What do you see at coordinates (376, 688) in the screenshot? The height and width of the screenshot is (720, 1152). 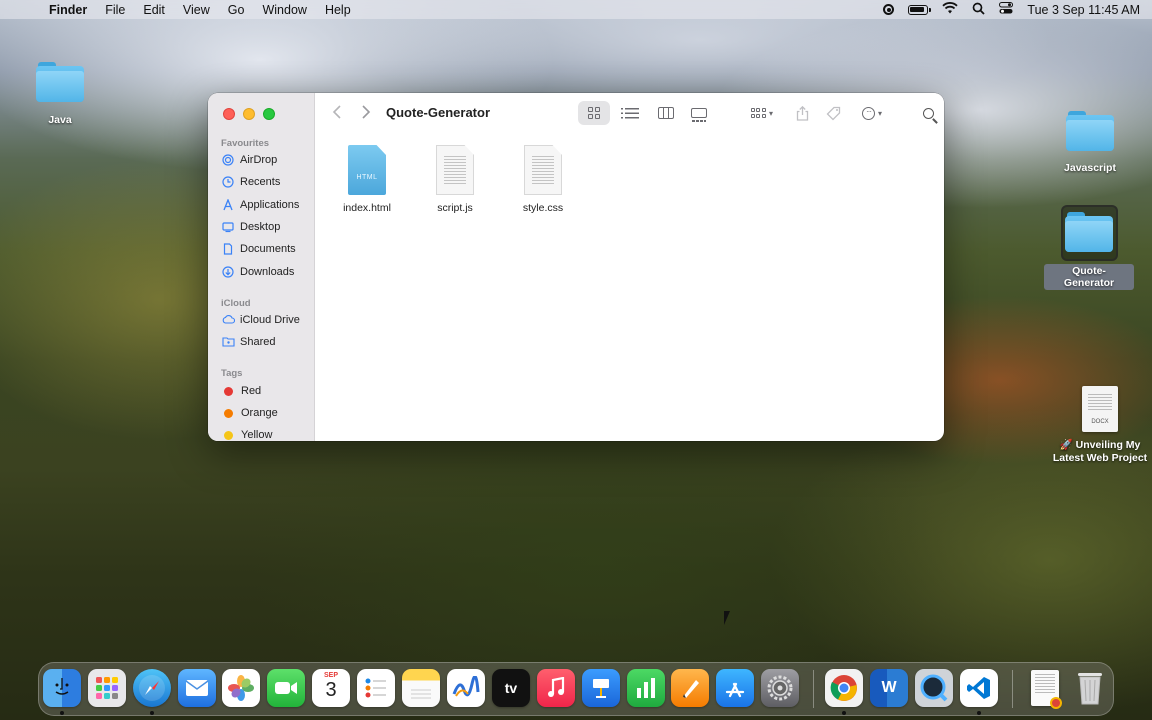 I see `dock-reminders-icon` at bounding box center [376, 688].